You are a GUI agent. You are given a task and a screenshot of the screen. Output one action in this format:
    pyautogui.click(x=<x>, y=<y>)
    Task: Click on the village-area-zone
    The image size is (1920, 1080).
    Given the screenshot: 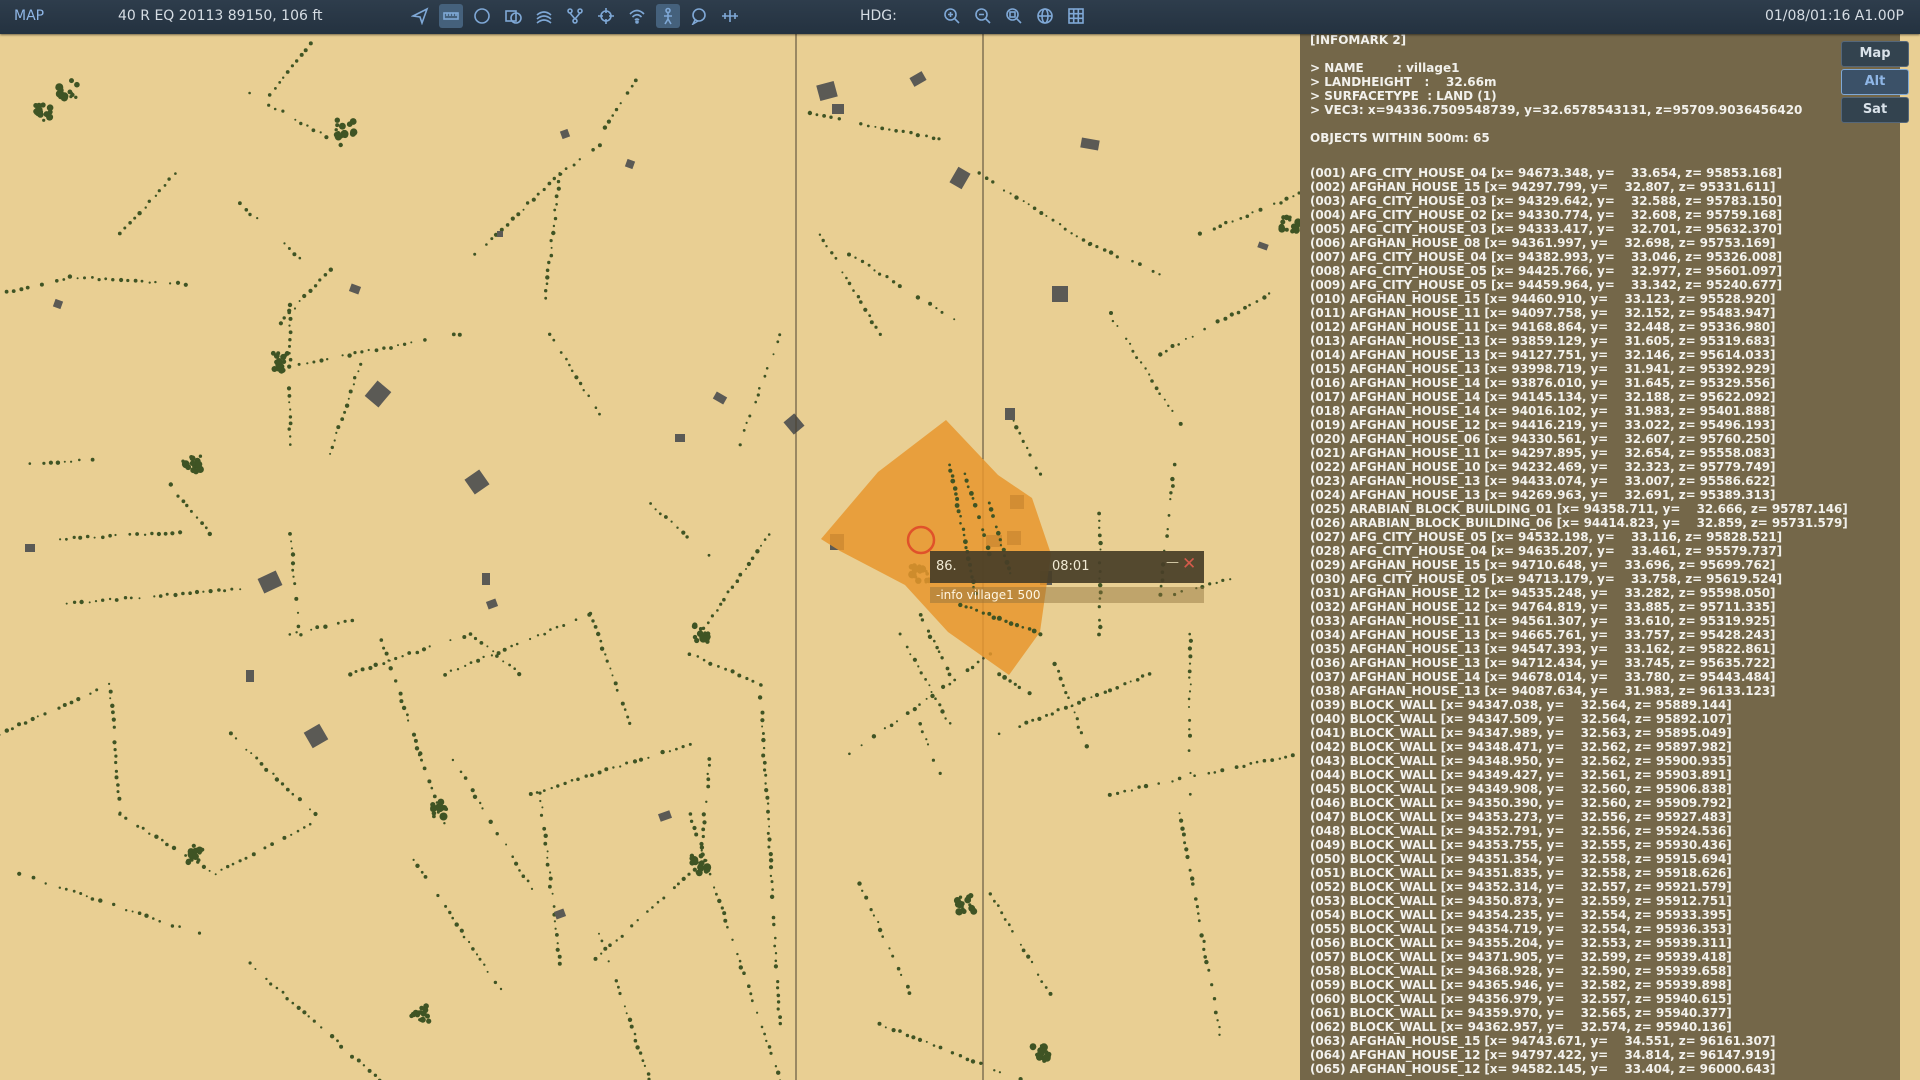 What is the action you would take?
    pyautogui.click(x=936, y=547)
    